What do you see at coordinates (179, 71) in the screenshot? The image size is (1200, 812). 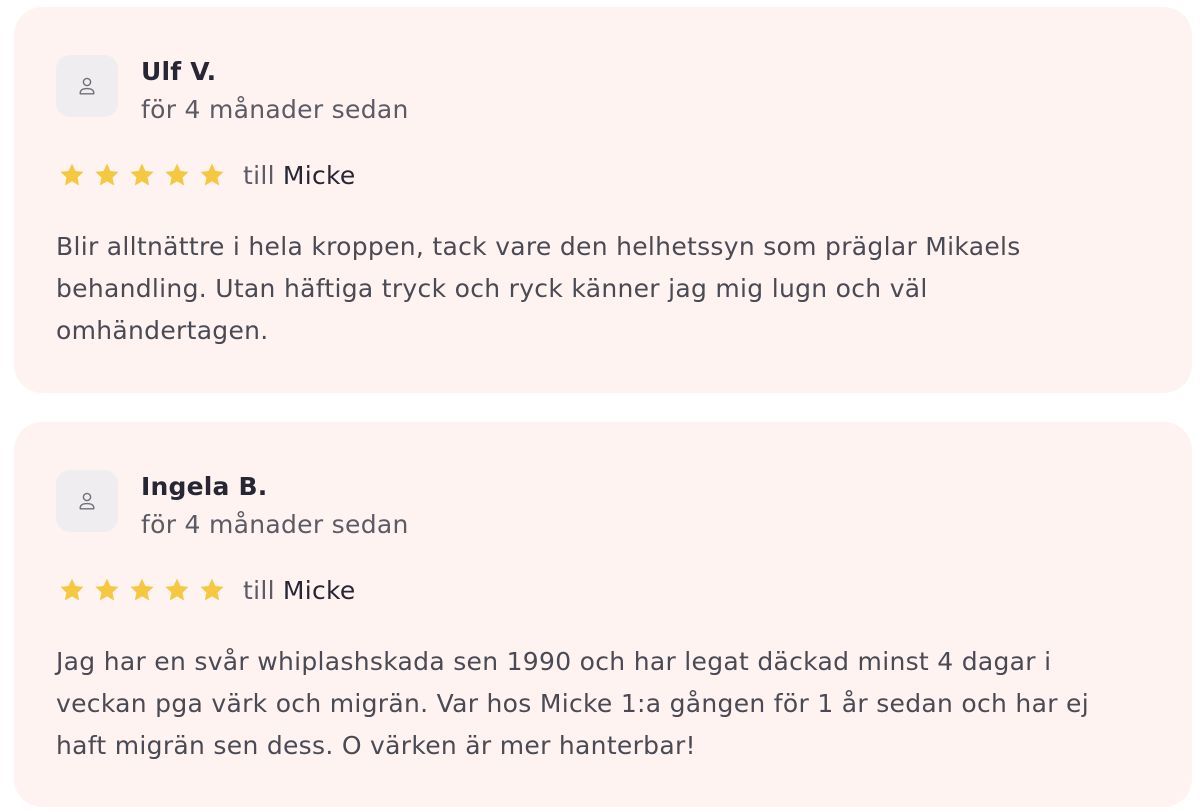 I see `author-name: Ulf V.` at bounding box center [179, 71].